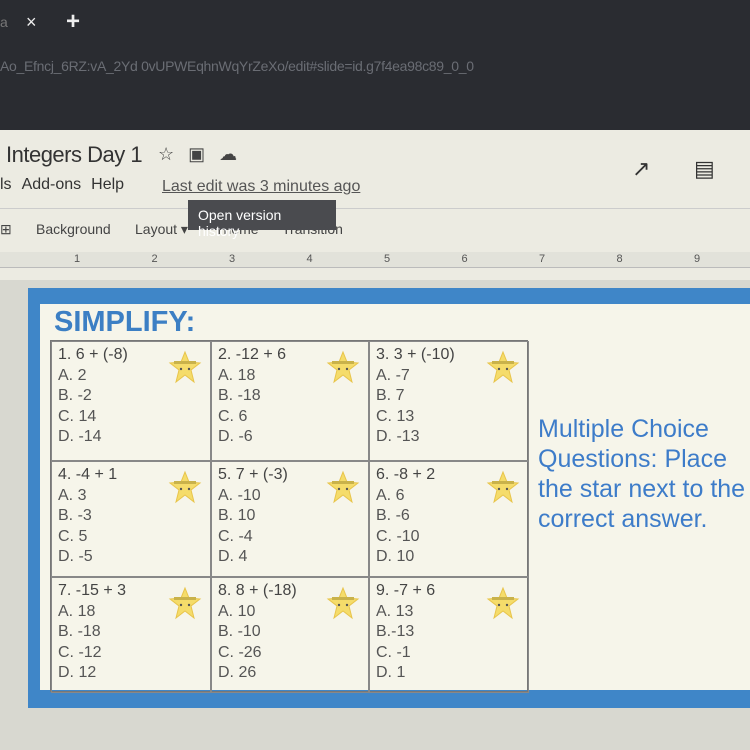  I want to click on answer-option: B.-13, so click(395, 631).